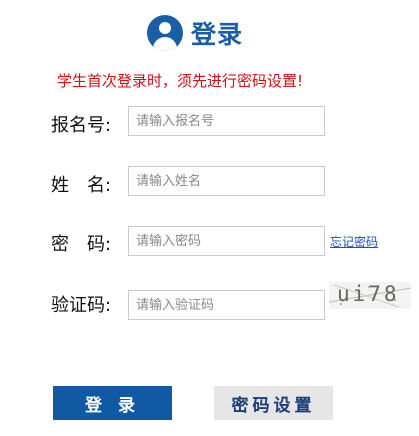 This screenshot has height=436, width=419. Describe the element at coordinates (354, 241) in the screenshot. I see `forgot-password-link: 忘记密码` at that location.